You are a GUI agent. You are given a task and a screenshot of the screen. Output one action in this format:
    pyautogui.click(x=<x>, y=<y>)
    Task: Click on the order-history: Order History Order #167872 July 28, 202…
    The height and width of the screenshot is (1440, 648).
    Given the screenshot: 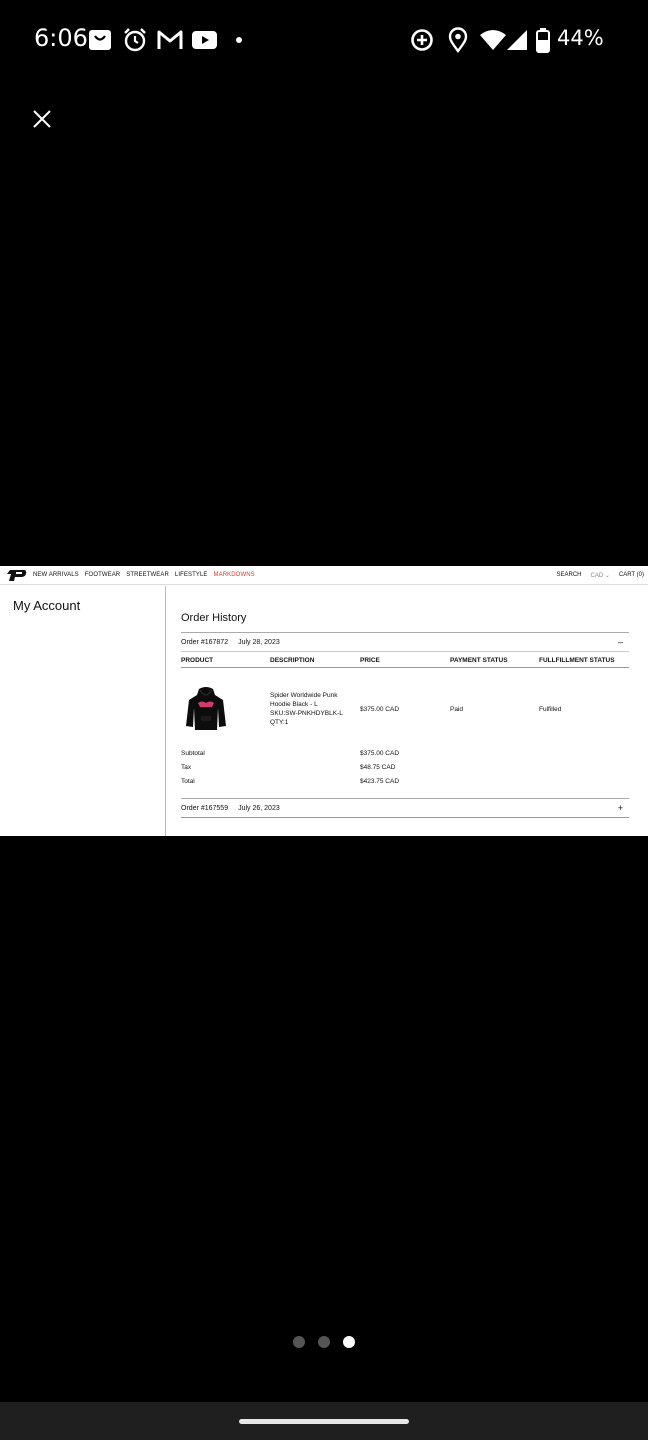 What is the action you would take?
    pyautogui.click(x=405, y=711)
    